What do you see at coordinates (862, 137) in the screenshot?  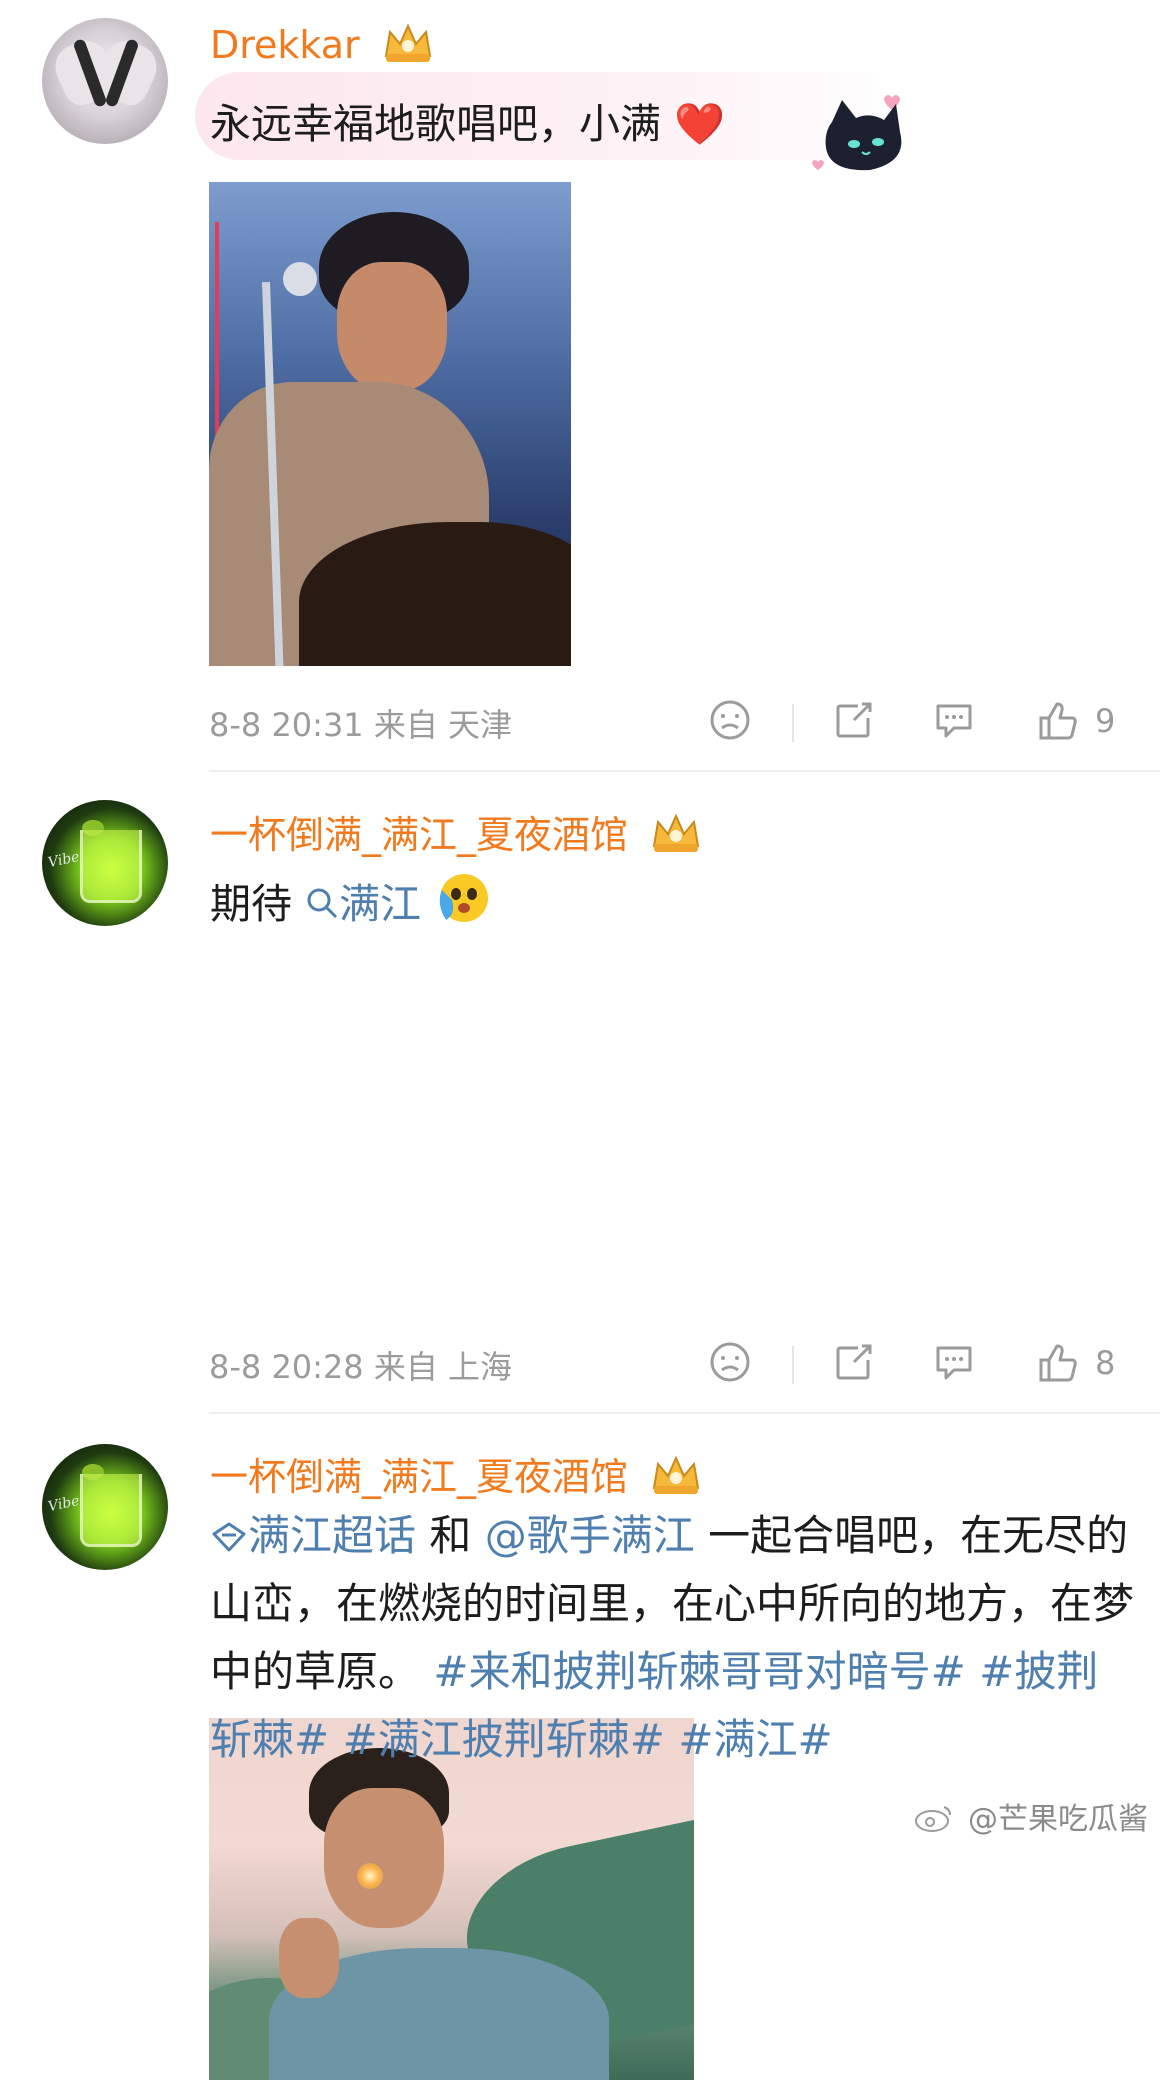 I see `black-cat-sticker-icon` at bounding box center [862, 137].